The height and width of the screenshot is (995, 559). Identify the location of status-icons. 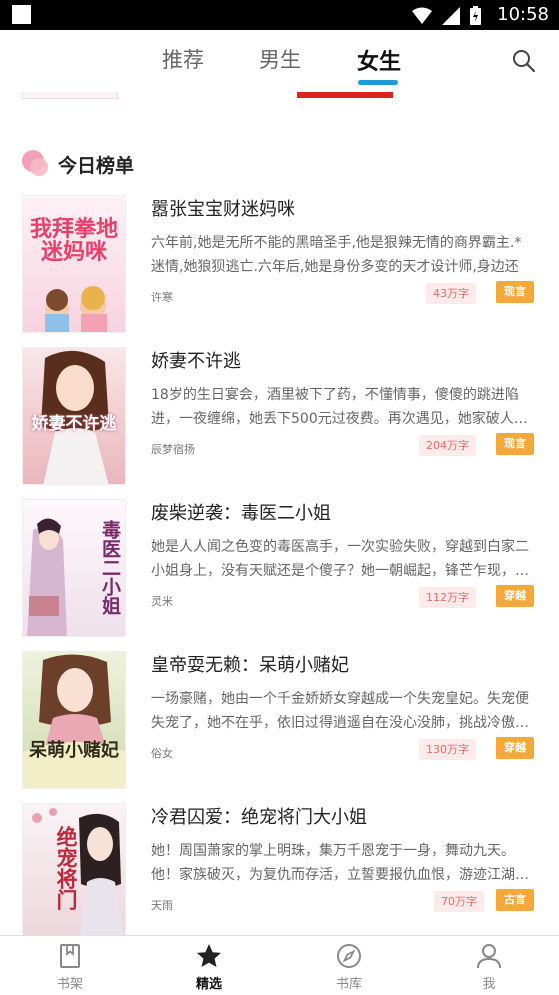
(446, 15).